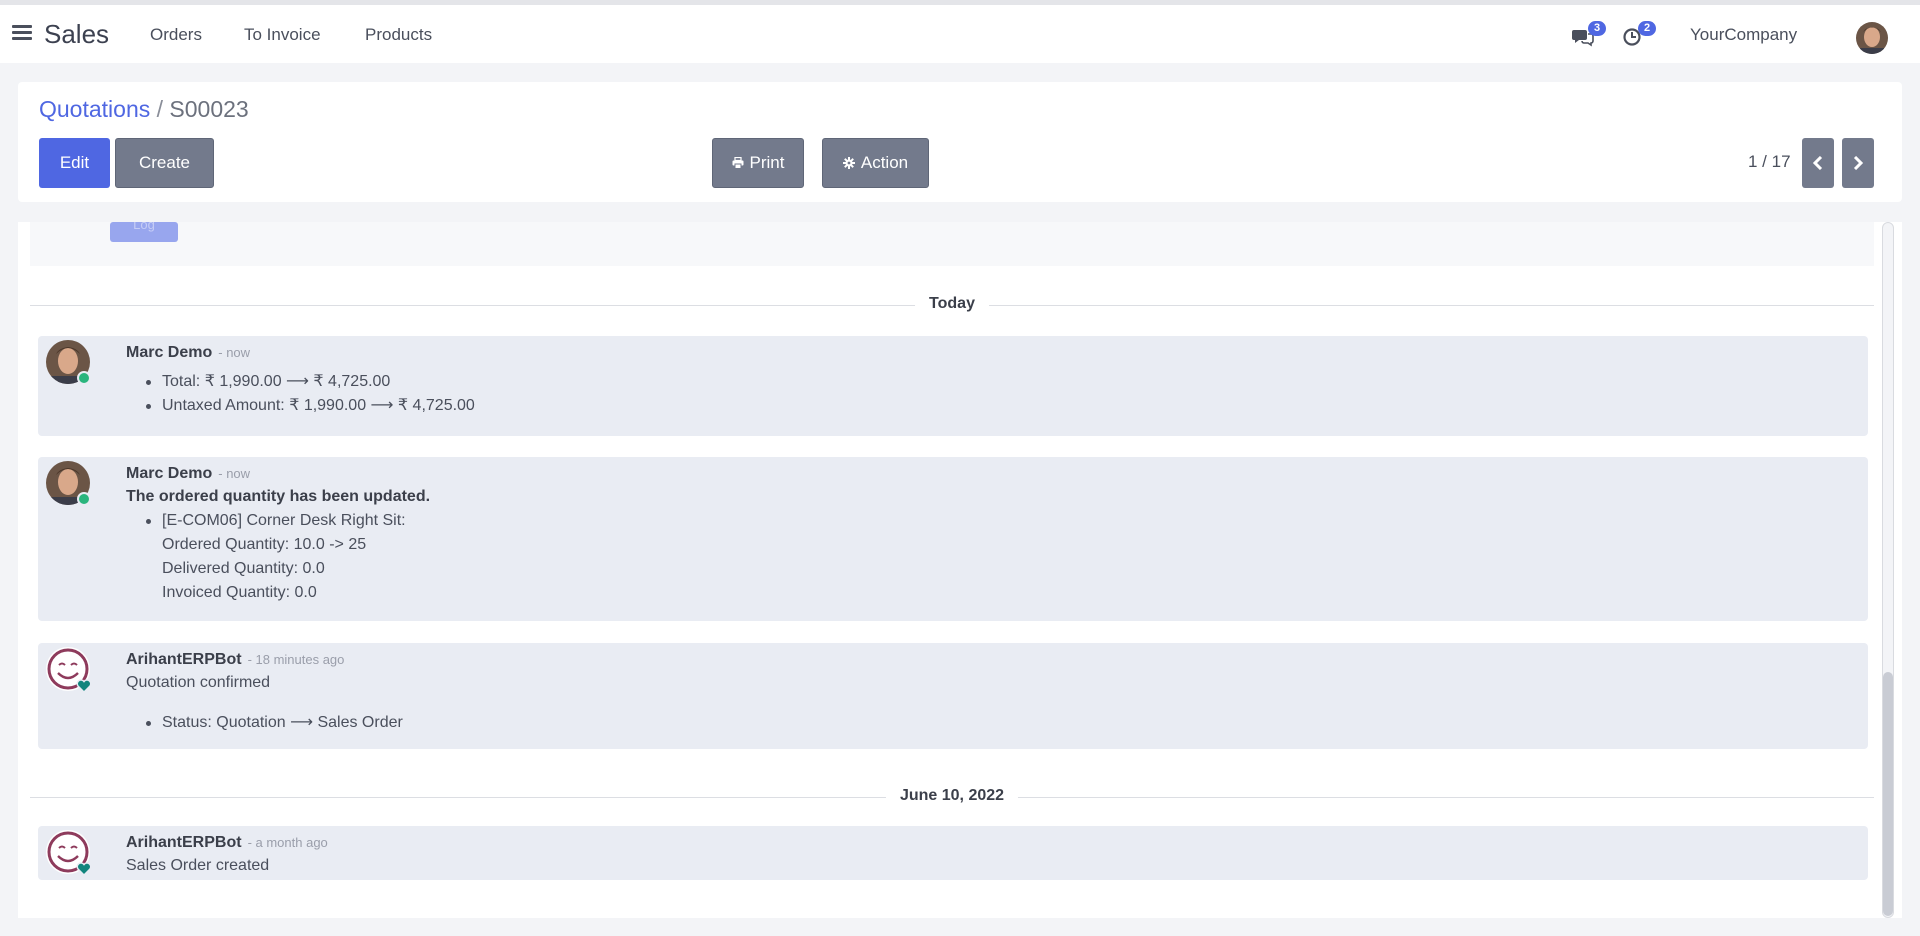 The height and width of the screenshot is (936, 1920). I want to click on date-separator-today: Today, so click(952, 305).